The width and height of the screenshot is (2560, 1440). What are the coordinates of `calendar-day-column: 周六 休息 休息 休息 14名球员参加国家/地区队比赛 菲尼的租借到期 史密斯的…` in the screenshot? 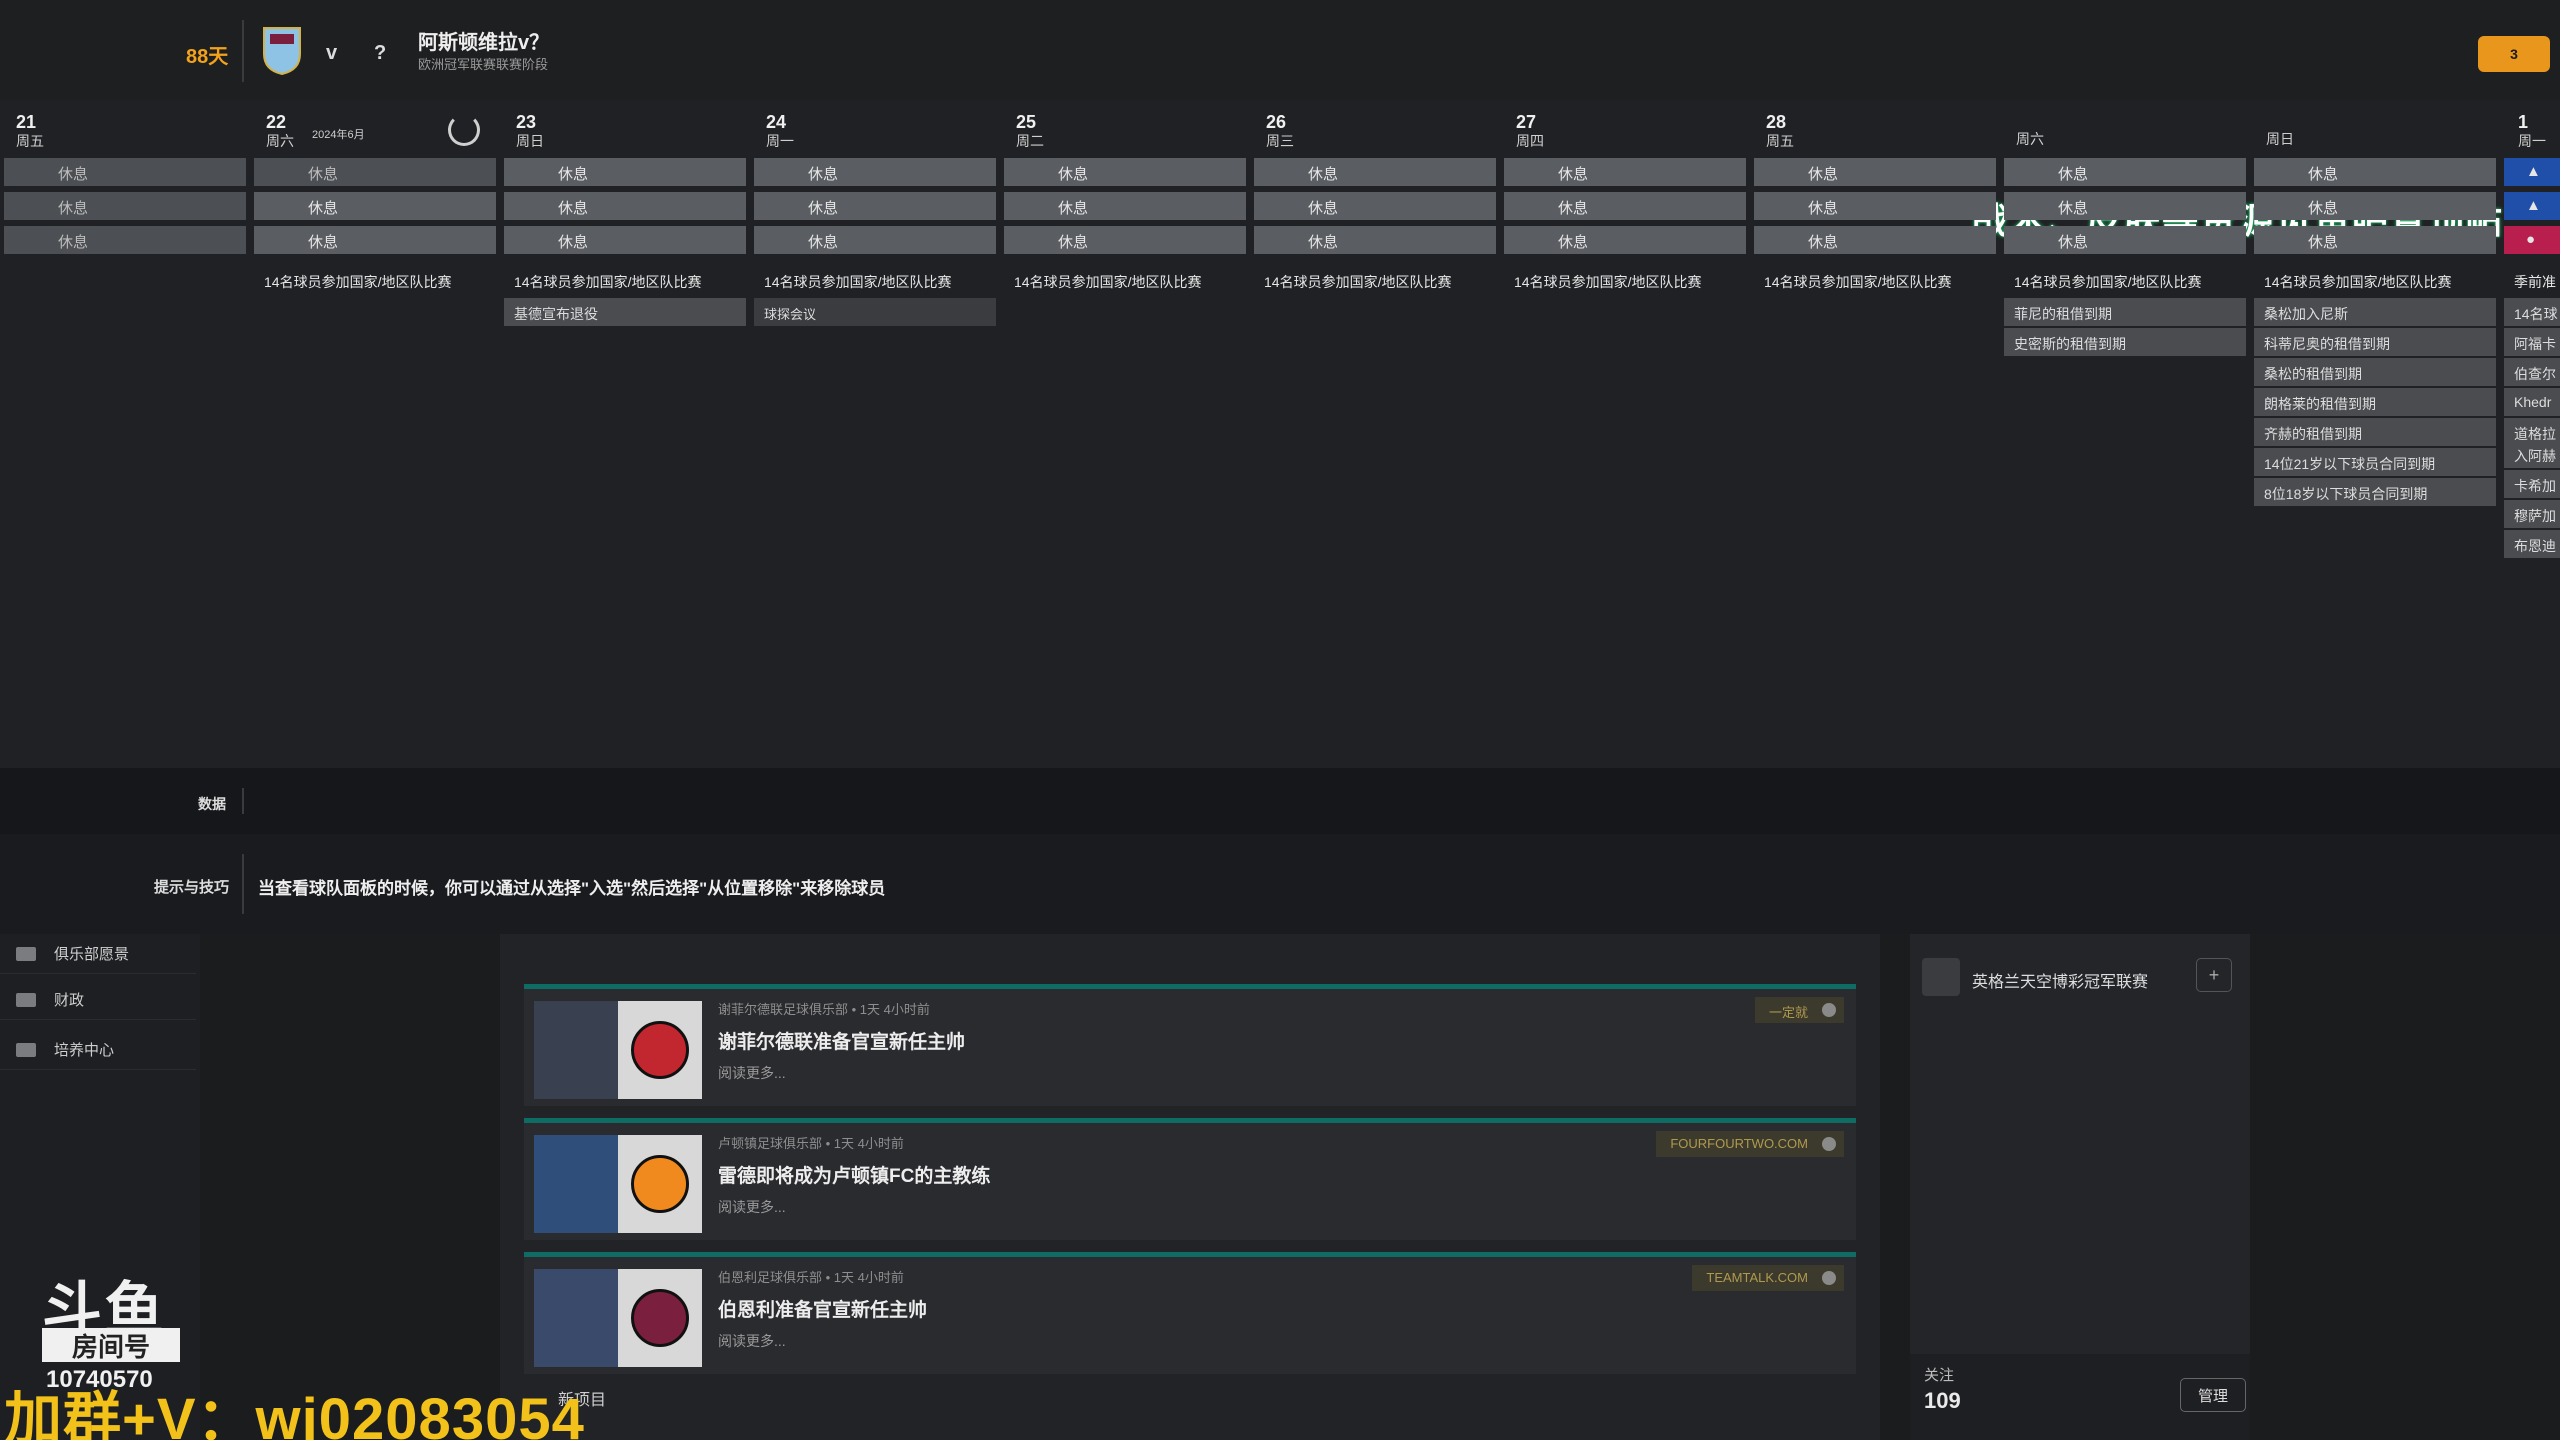 It's located at (2125, 434).